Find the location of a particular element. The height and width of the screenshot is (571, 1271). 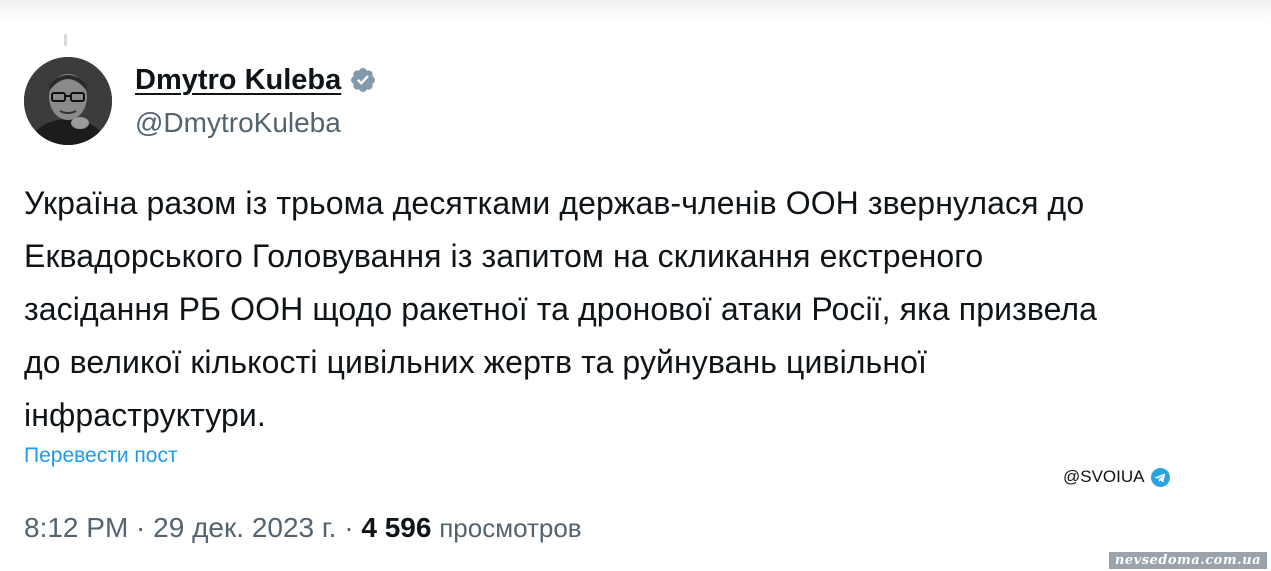

thread-connector-line is located at coordinates (65, 40).